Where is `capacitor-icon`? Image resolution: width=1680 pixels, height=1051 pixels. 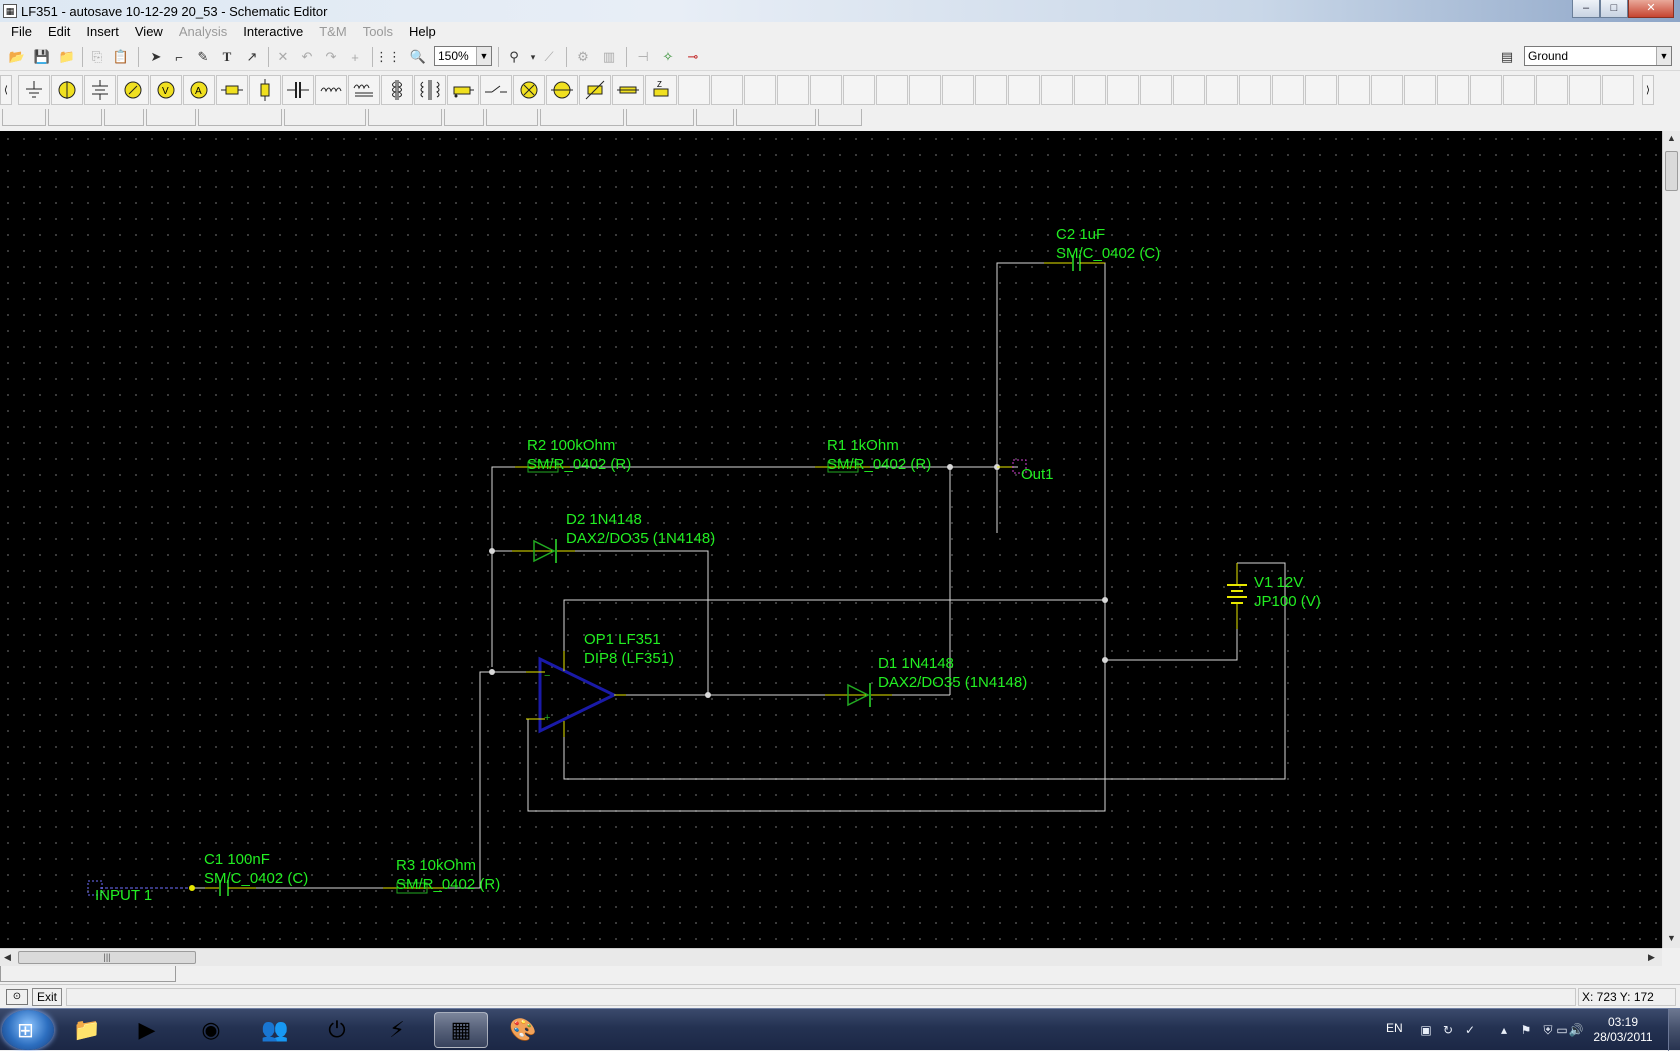 capacitor-icon is located at coordinates (298, 90).